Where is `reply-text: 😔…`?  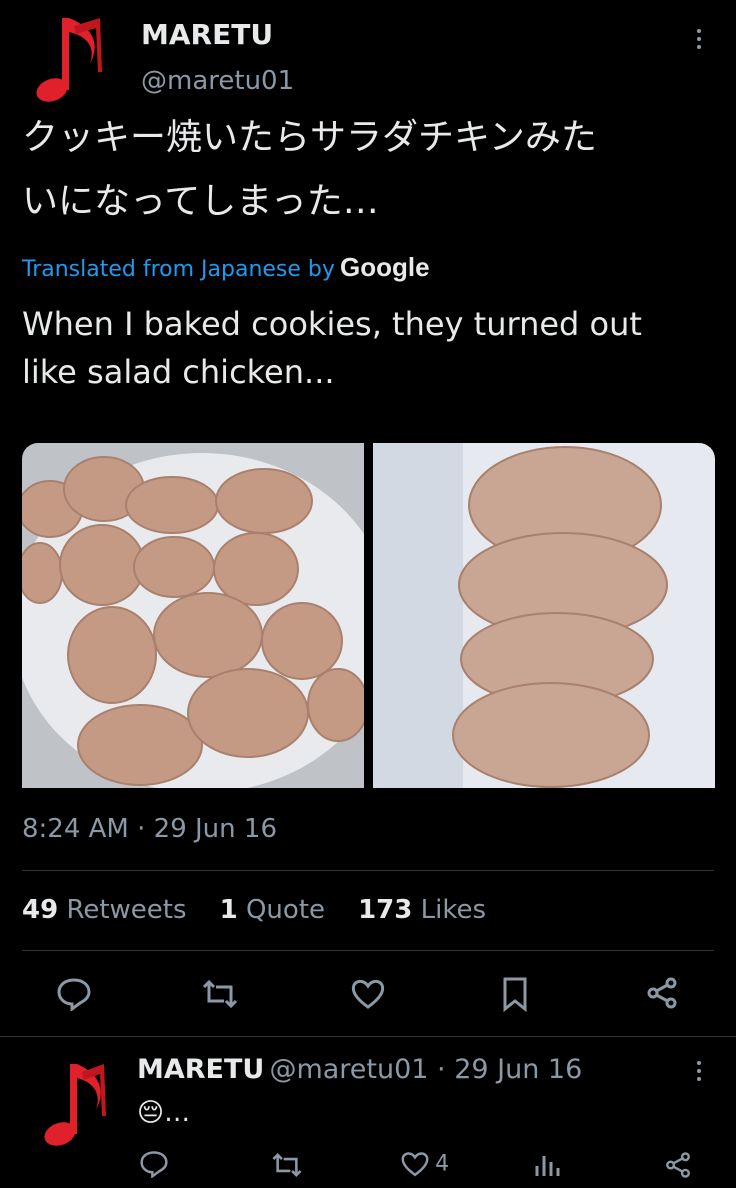 reply-text: 😔… is located at coordinates (164, 1113).